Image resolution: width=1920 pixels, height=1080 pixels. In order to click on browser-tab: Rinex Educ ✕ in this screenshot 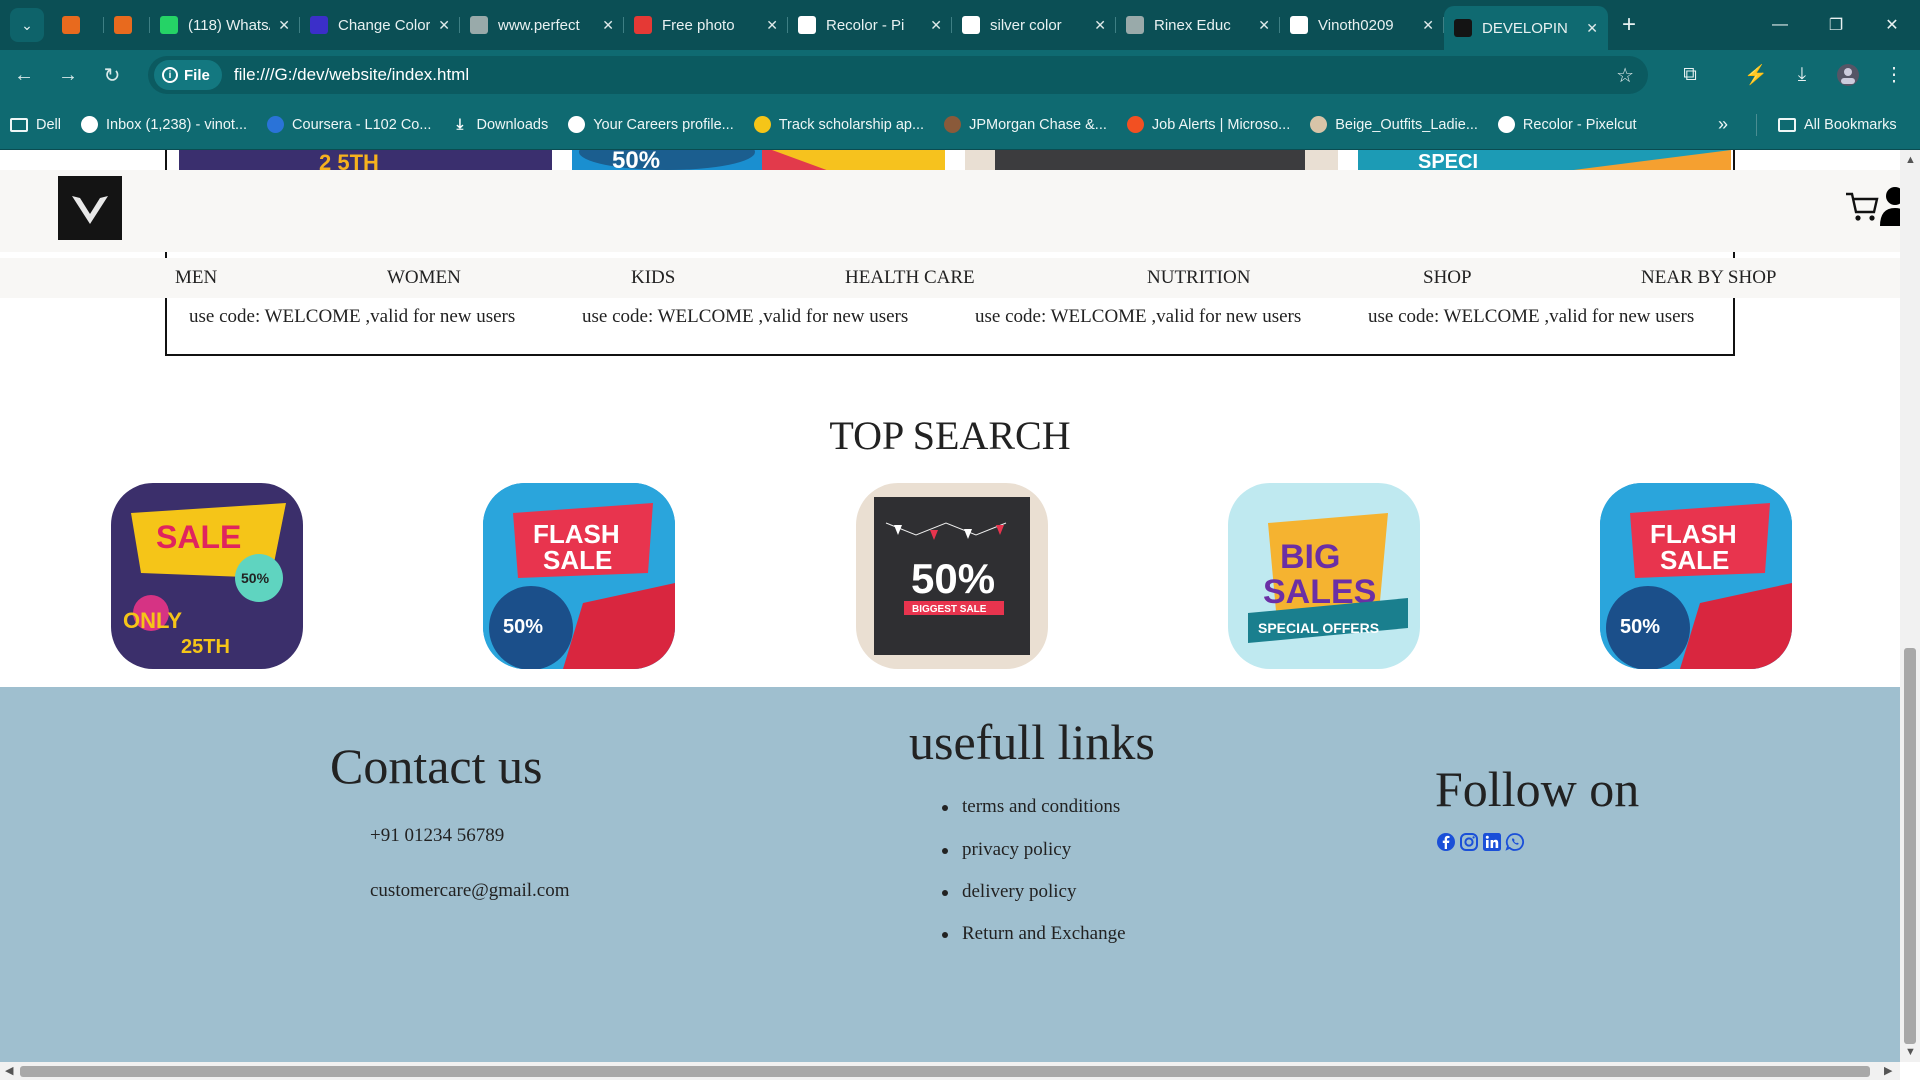, I will do `click(1198, 25)`.